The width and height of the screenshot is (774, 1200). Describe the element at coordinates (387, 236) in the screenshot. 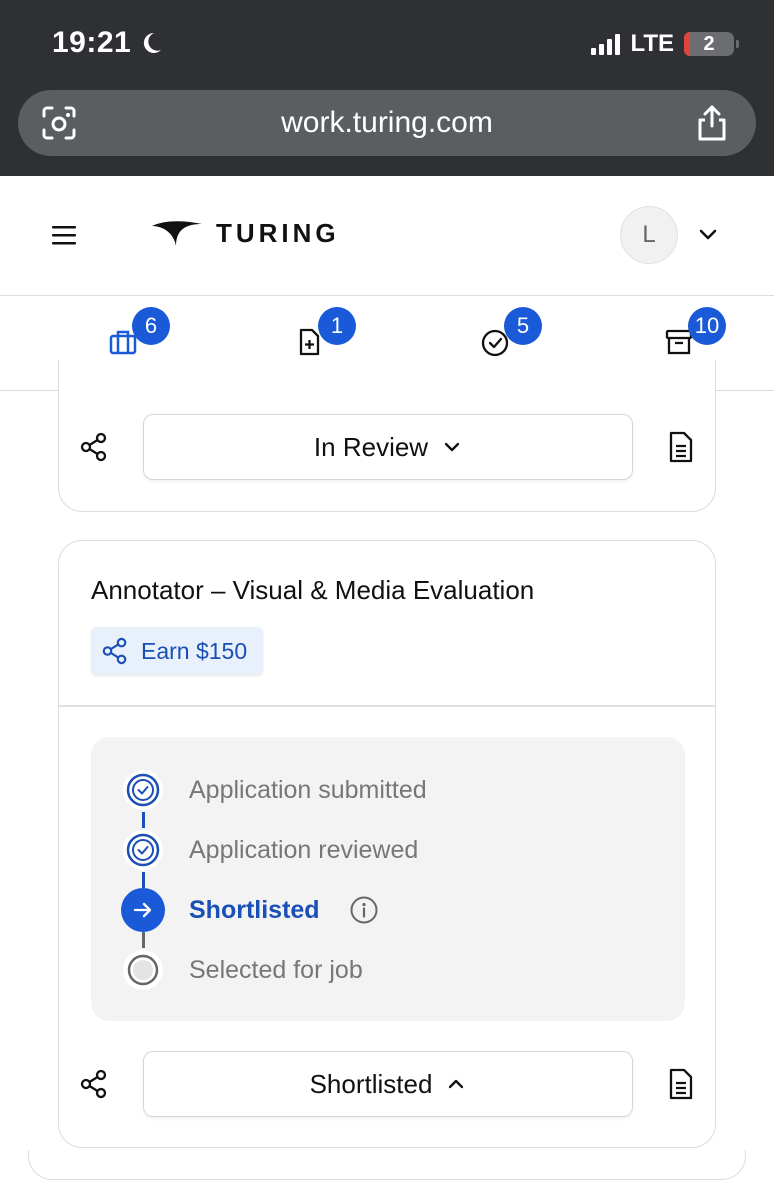

I see `app-header: TURING L` at that location.